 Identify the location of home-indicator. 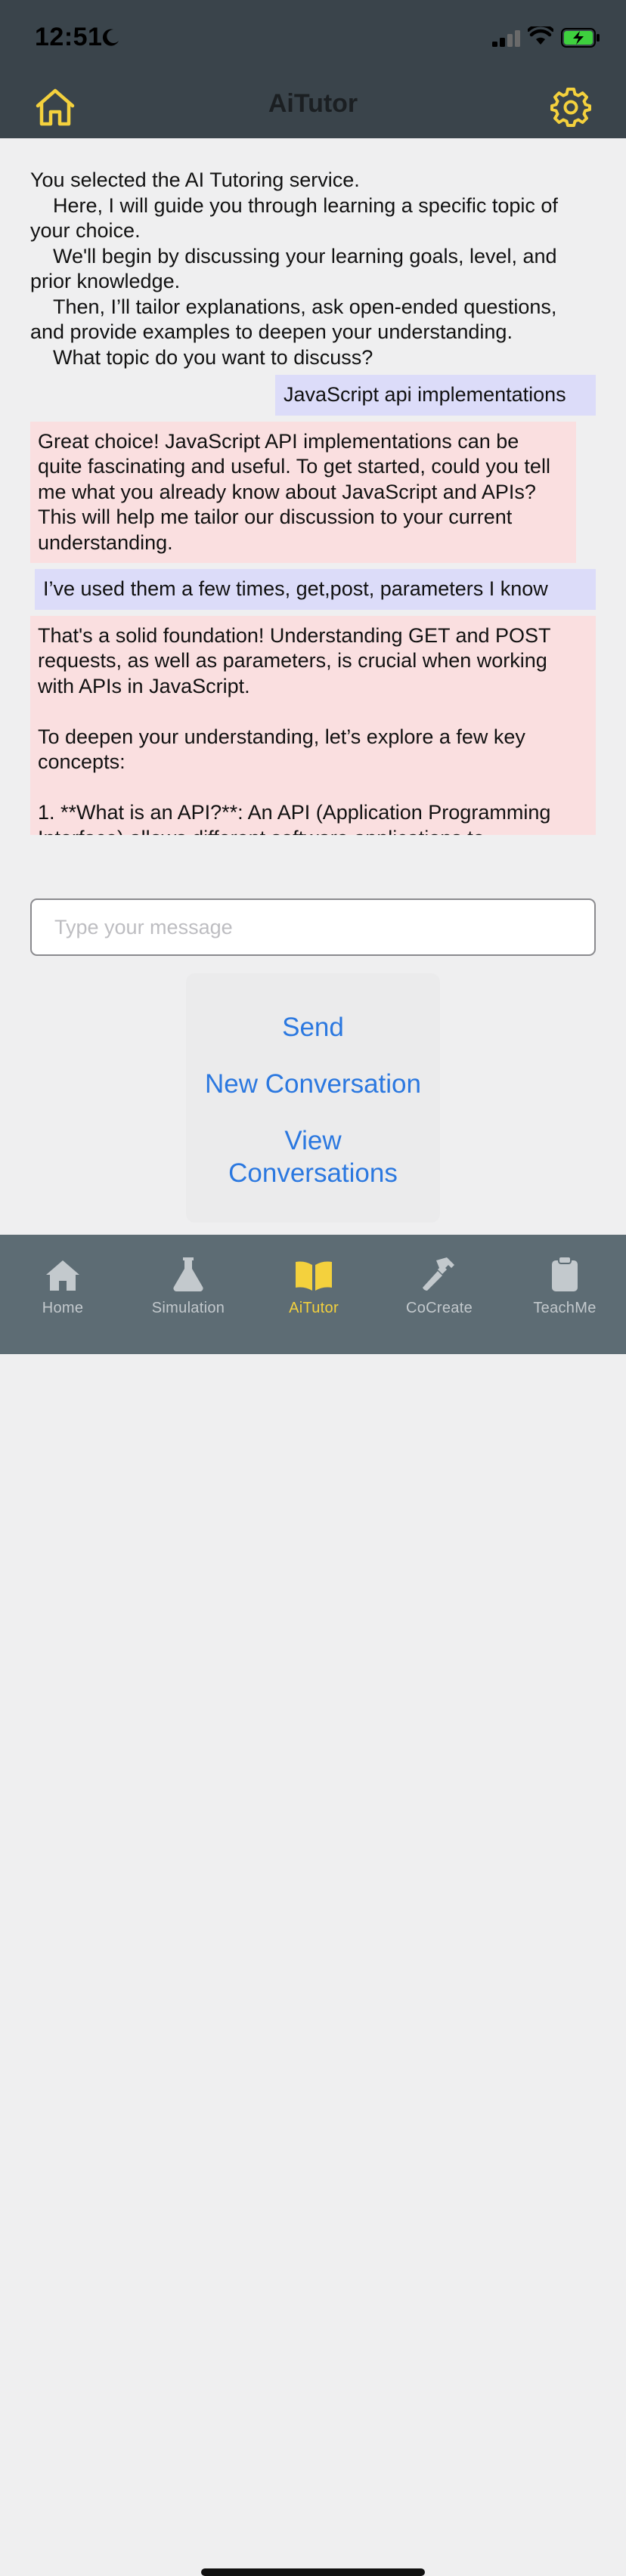
(313, 2572).